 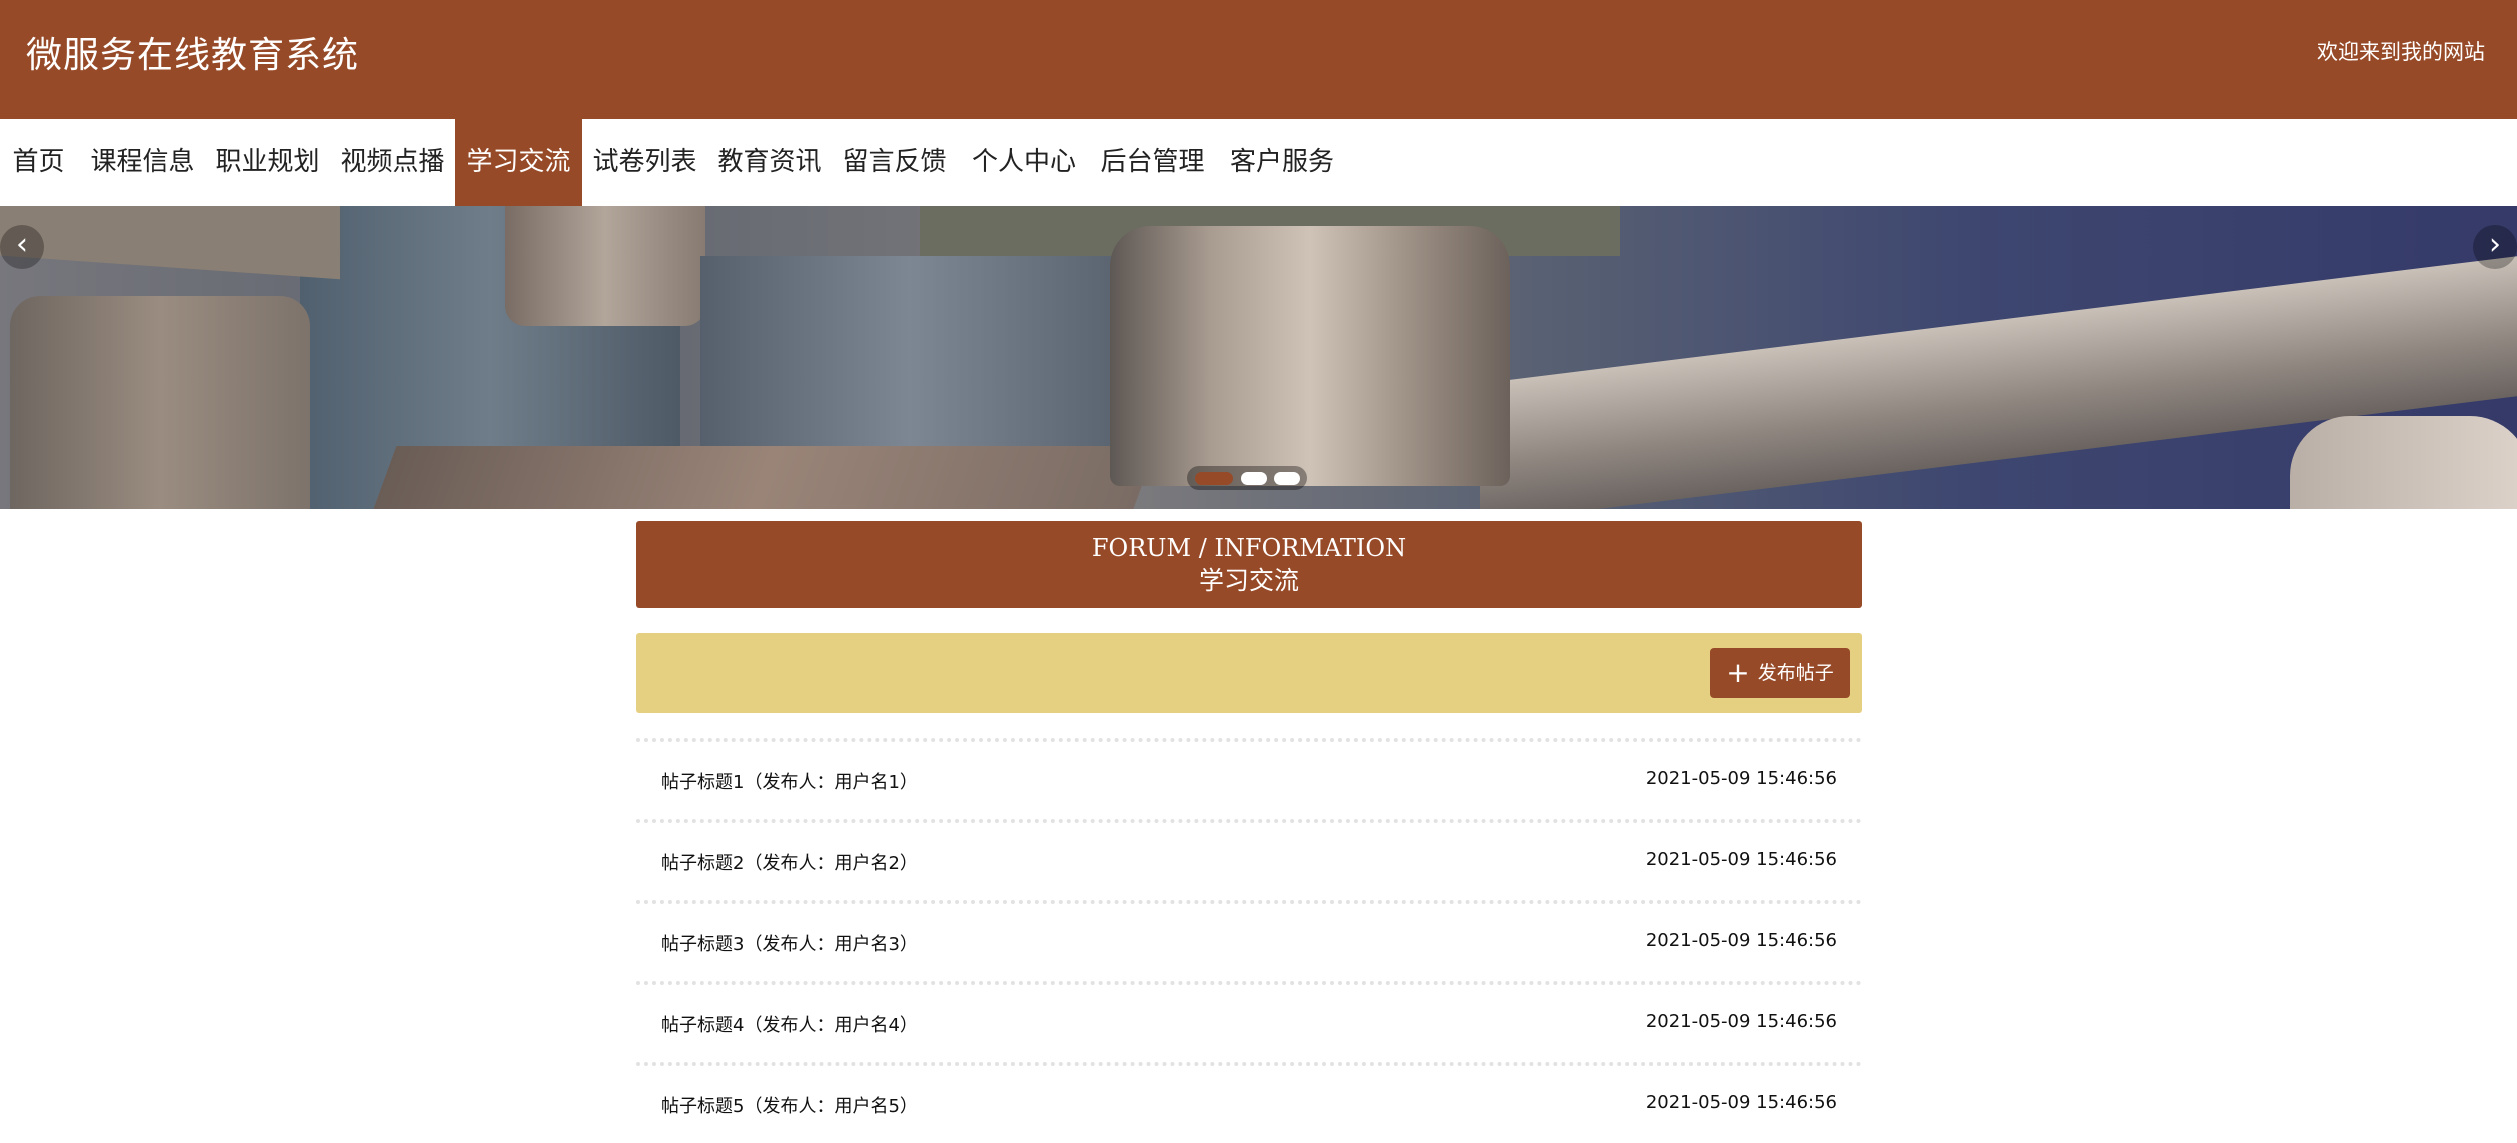 I want to click on chevron-right-icon: ›, so click(x=2495, y=247).